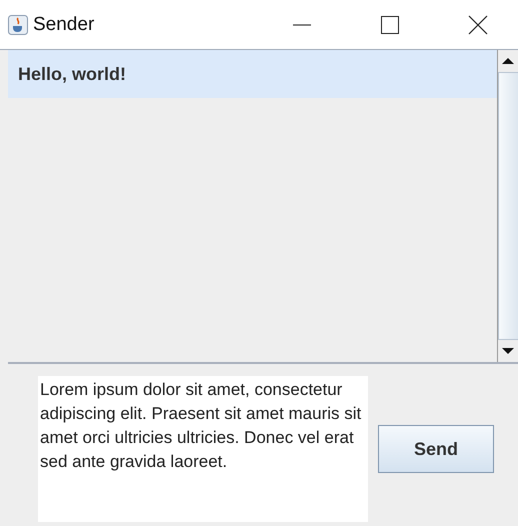 The image size is (518, 526). I want to click on send-button: Send, so click(436, 449).